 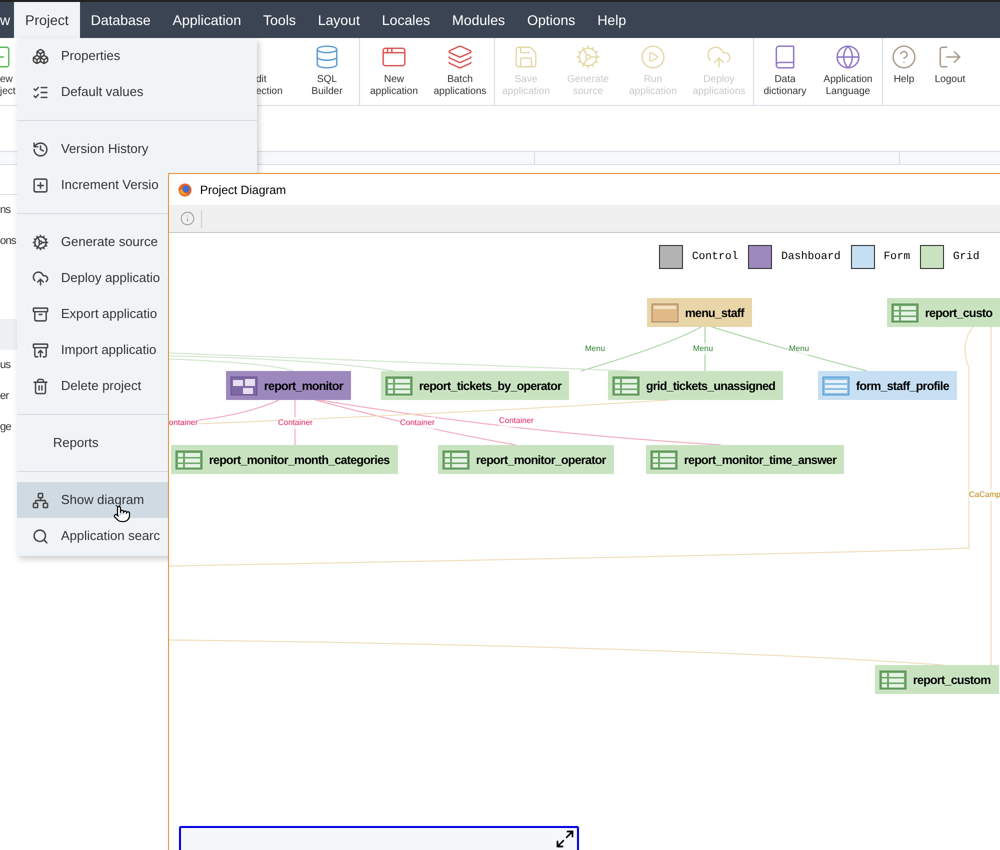 What do you see at coordinates (966, 257) in the screenshot?
I see `legend-label: Grid` at bounding box center [966, 257].